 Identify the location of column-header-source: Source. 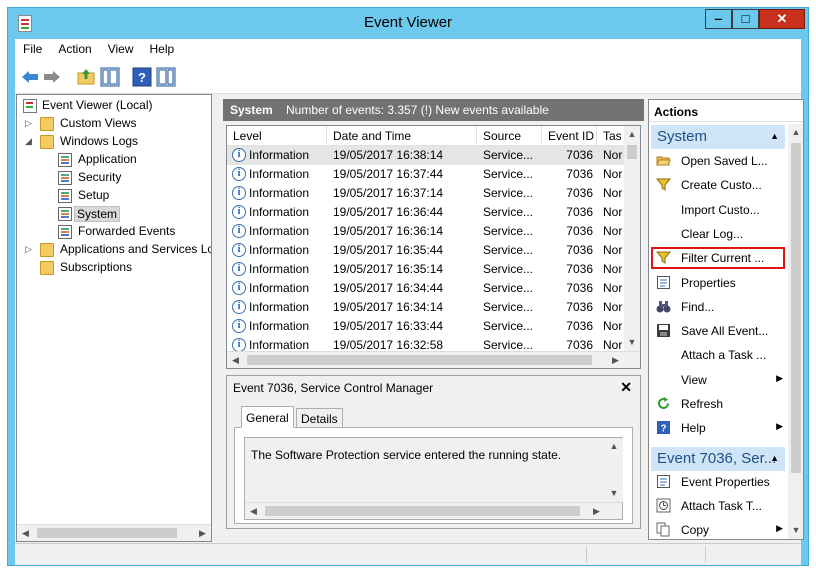
(509, 136).